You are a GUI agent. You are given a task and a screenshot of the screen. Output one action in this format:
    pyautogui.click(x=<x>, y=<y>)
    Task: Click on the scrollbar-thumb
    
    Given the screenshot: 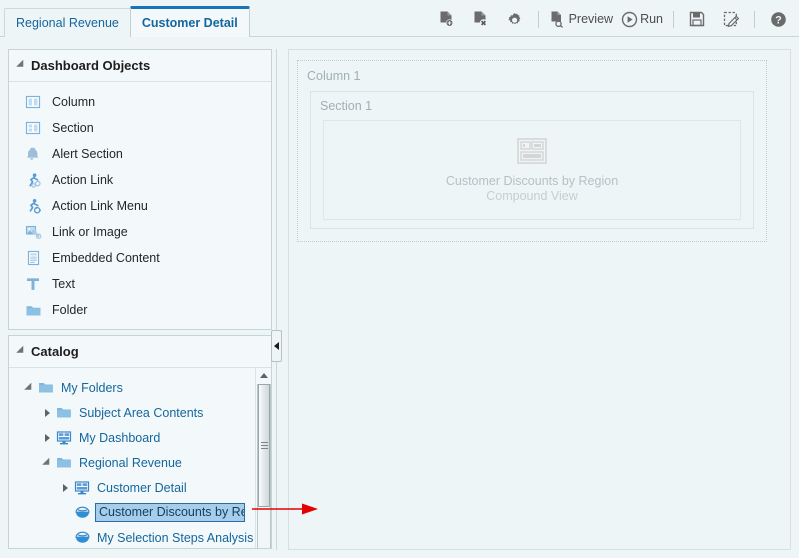 What is the action you would take?
    pyautogui.click(x=264, y=445)
    